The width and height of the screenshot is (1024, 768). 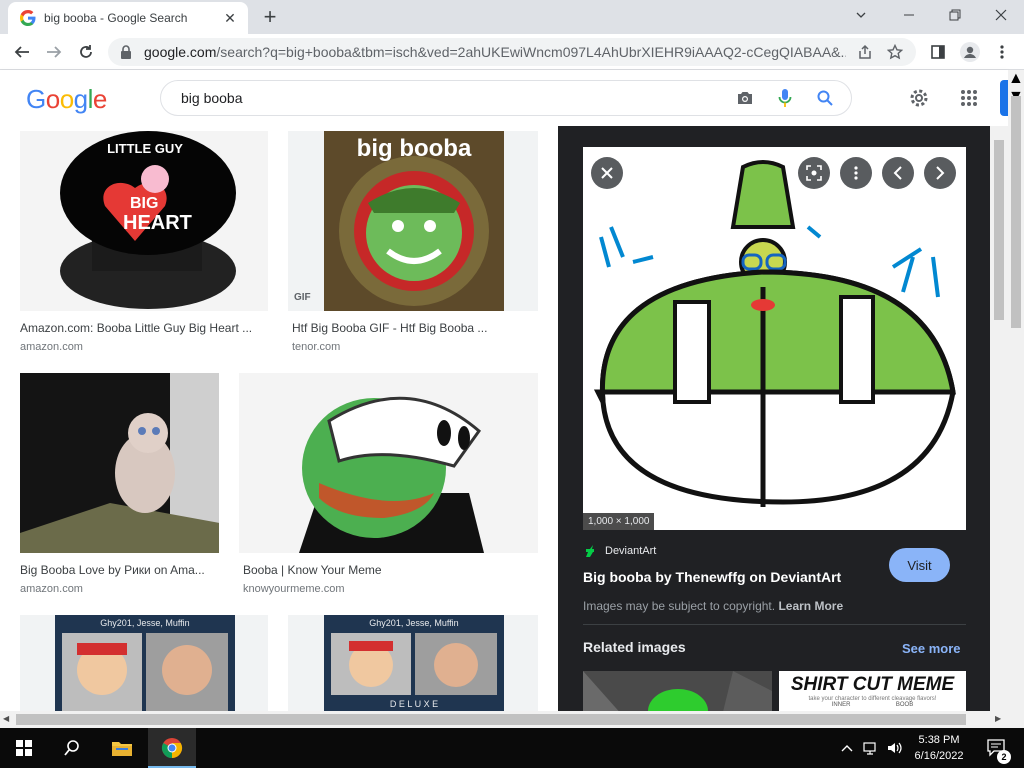 I want to click on profile-icon, so click(x=970, y=52).